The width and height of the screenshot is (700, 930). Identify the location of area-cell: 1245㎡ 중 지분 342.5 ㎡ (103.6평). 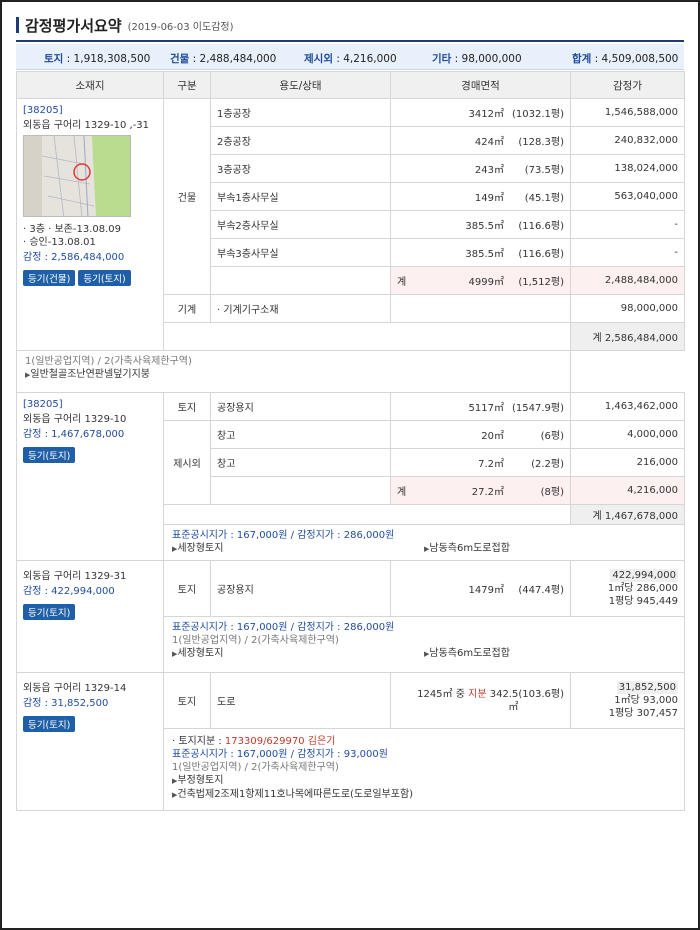
(480, 700).